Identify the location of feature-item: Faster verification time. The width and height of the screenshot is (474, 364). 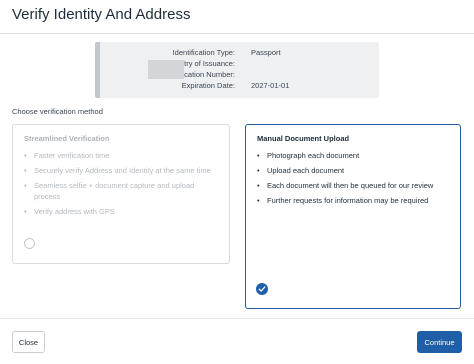
(118, 155).